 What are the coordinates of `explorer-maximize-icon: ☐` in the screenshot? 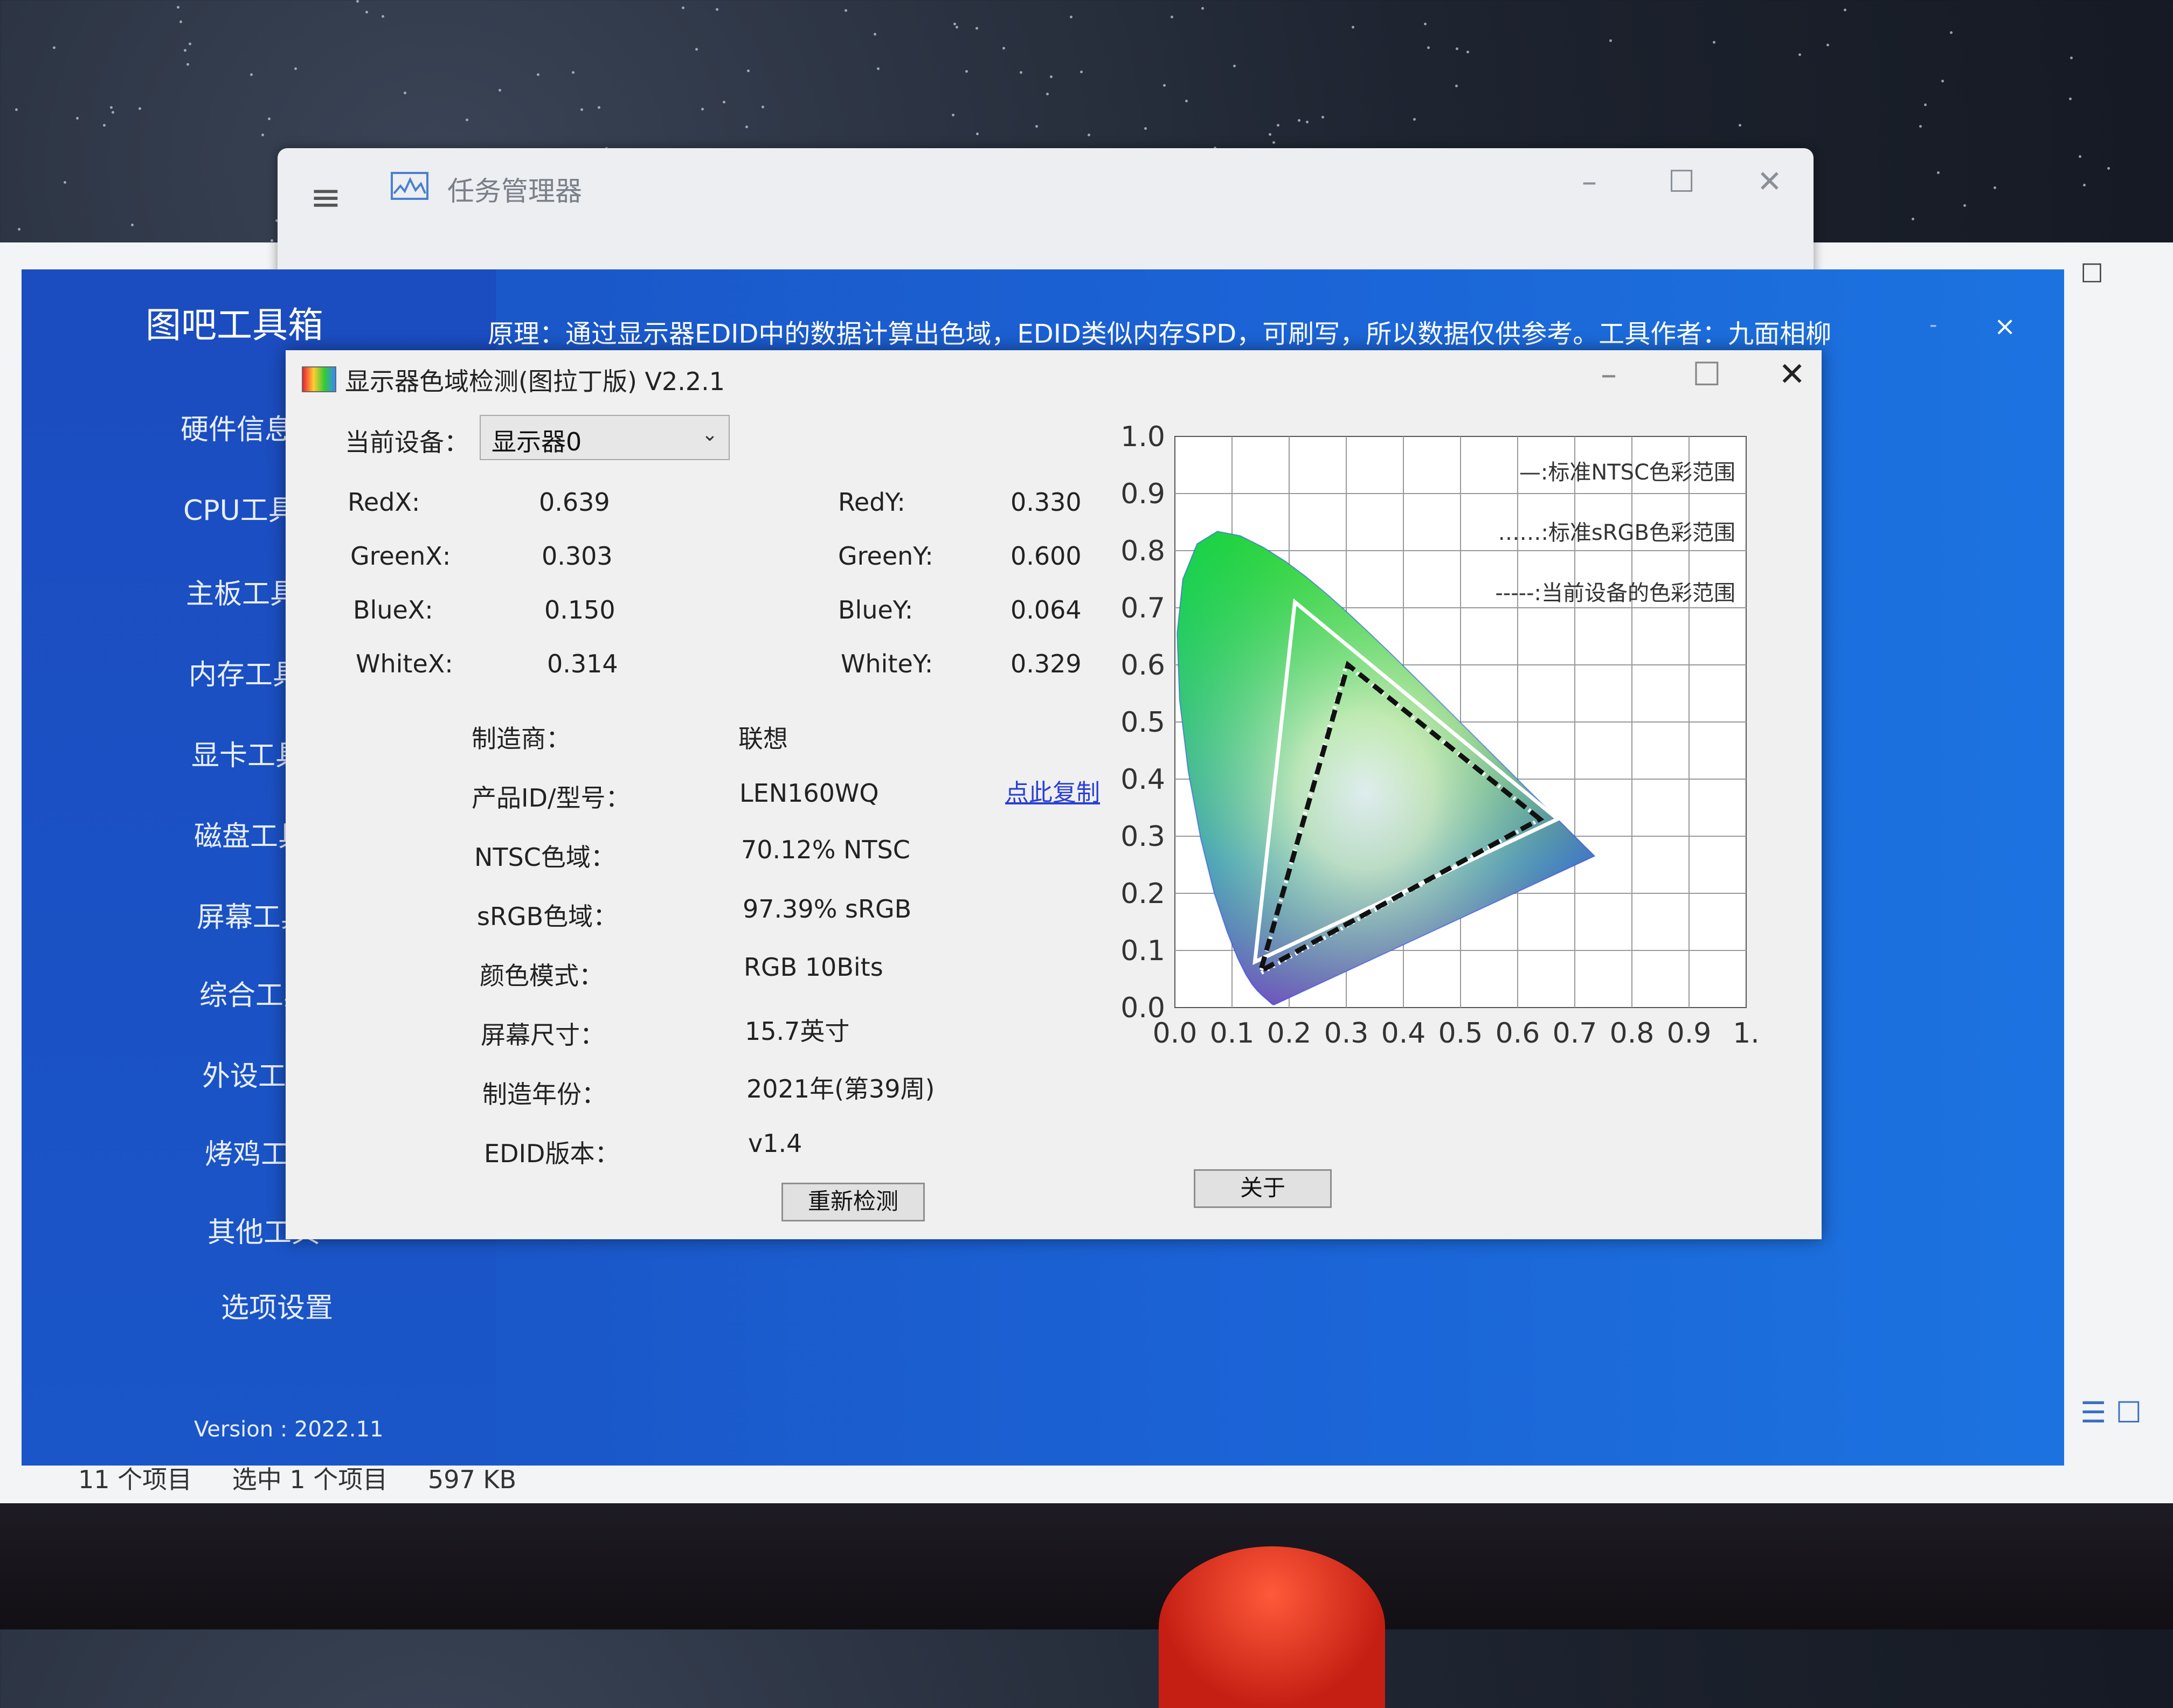 It's located at (2091, 274).